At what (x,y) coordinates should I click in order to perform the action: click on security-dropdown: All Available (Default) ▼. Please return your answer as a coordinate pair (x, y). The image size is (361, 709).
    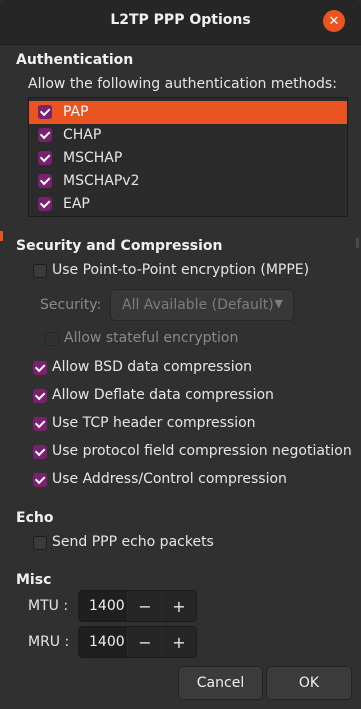
    Looking at the image, I should click on (202, 305).